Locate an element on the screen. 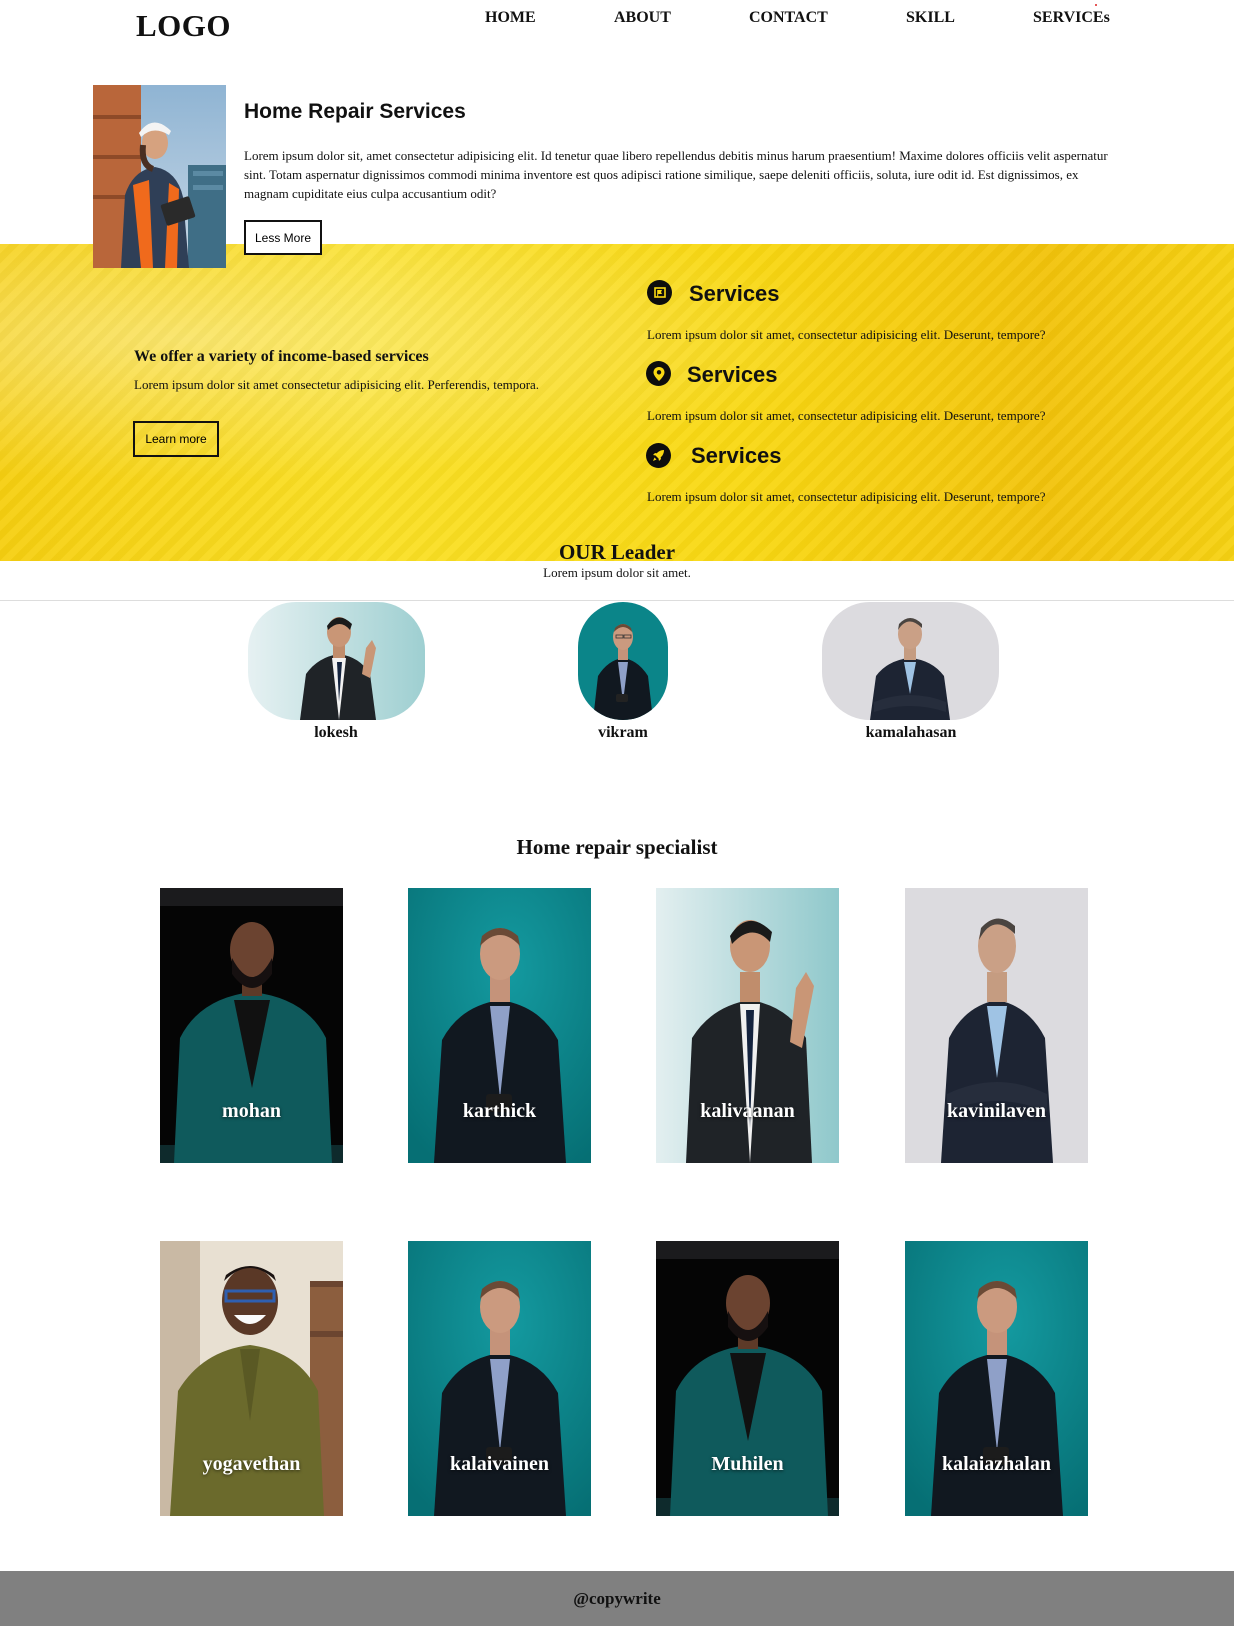 The width and height of the screenshot is (1234, 1626). specialist-card: mohan is located at coordinates (251, 1025).